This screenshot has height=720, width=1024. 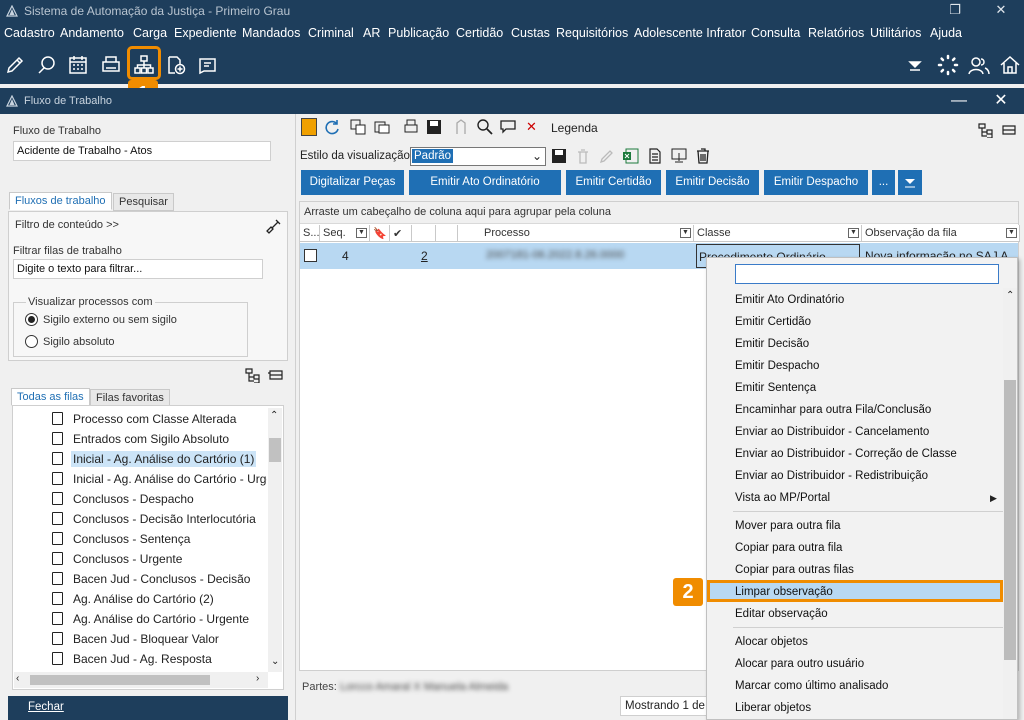 I want to click on emitir-ato-ordinatorio-button: Emitir Ato Ordinatório, so click(x=485, y=182).